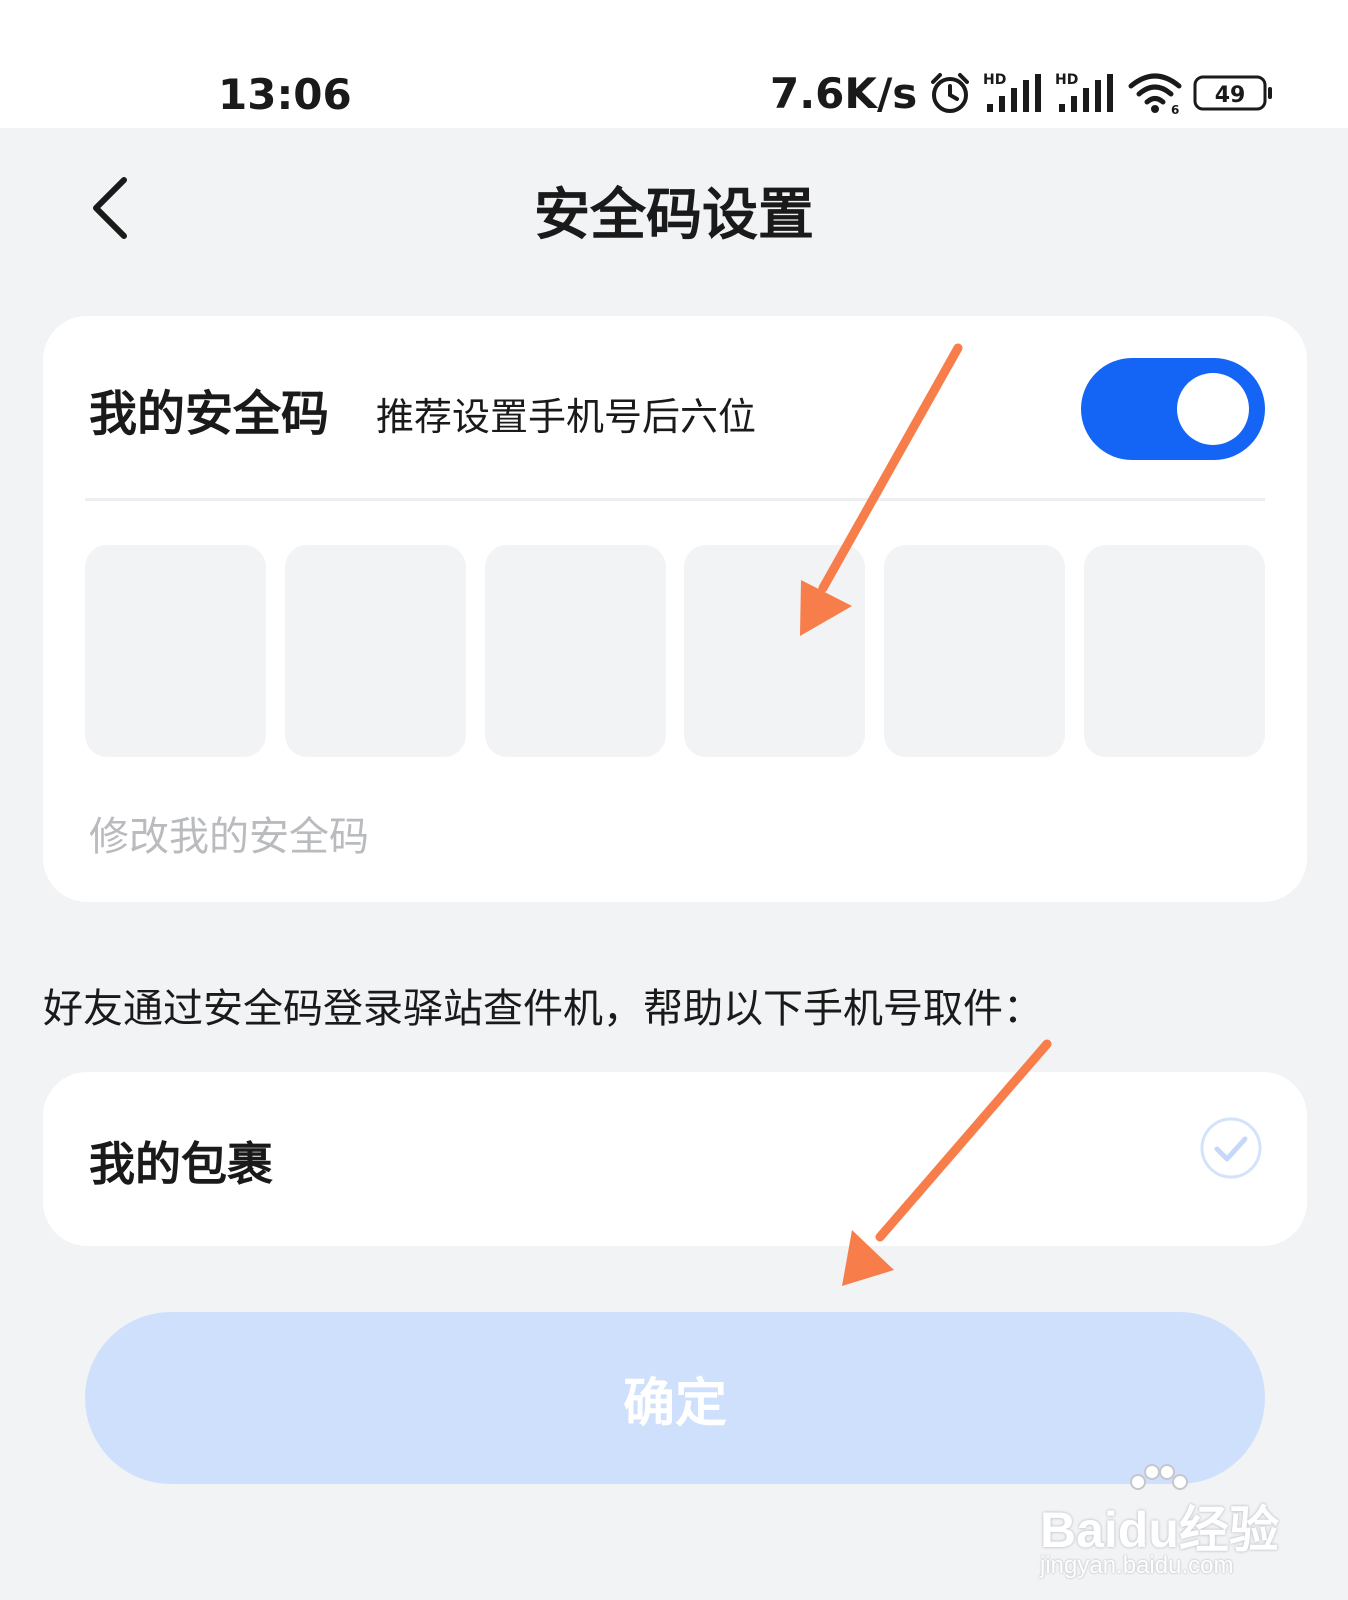 The width and height of the screenshot is (1348, 1600). What do you see at coordinates (844, 93) in the screenshot?
I see `network-speed: 7.6K/s` at bounding box center [844, 93].